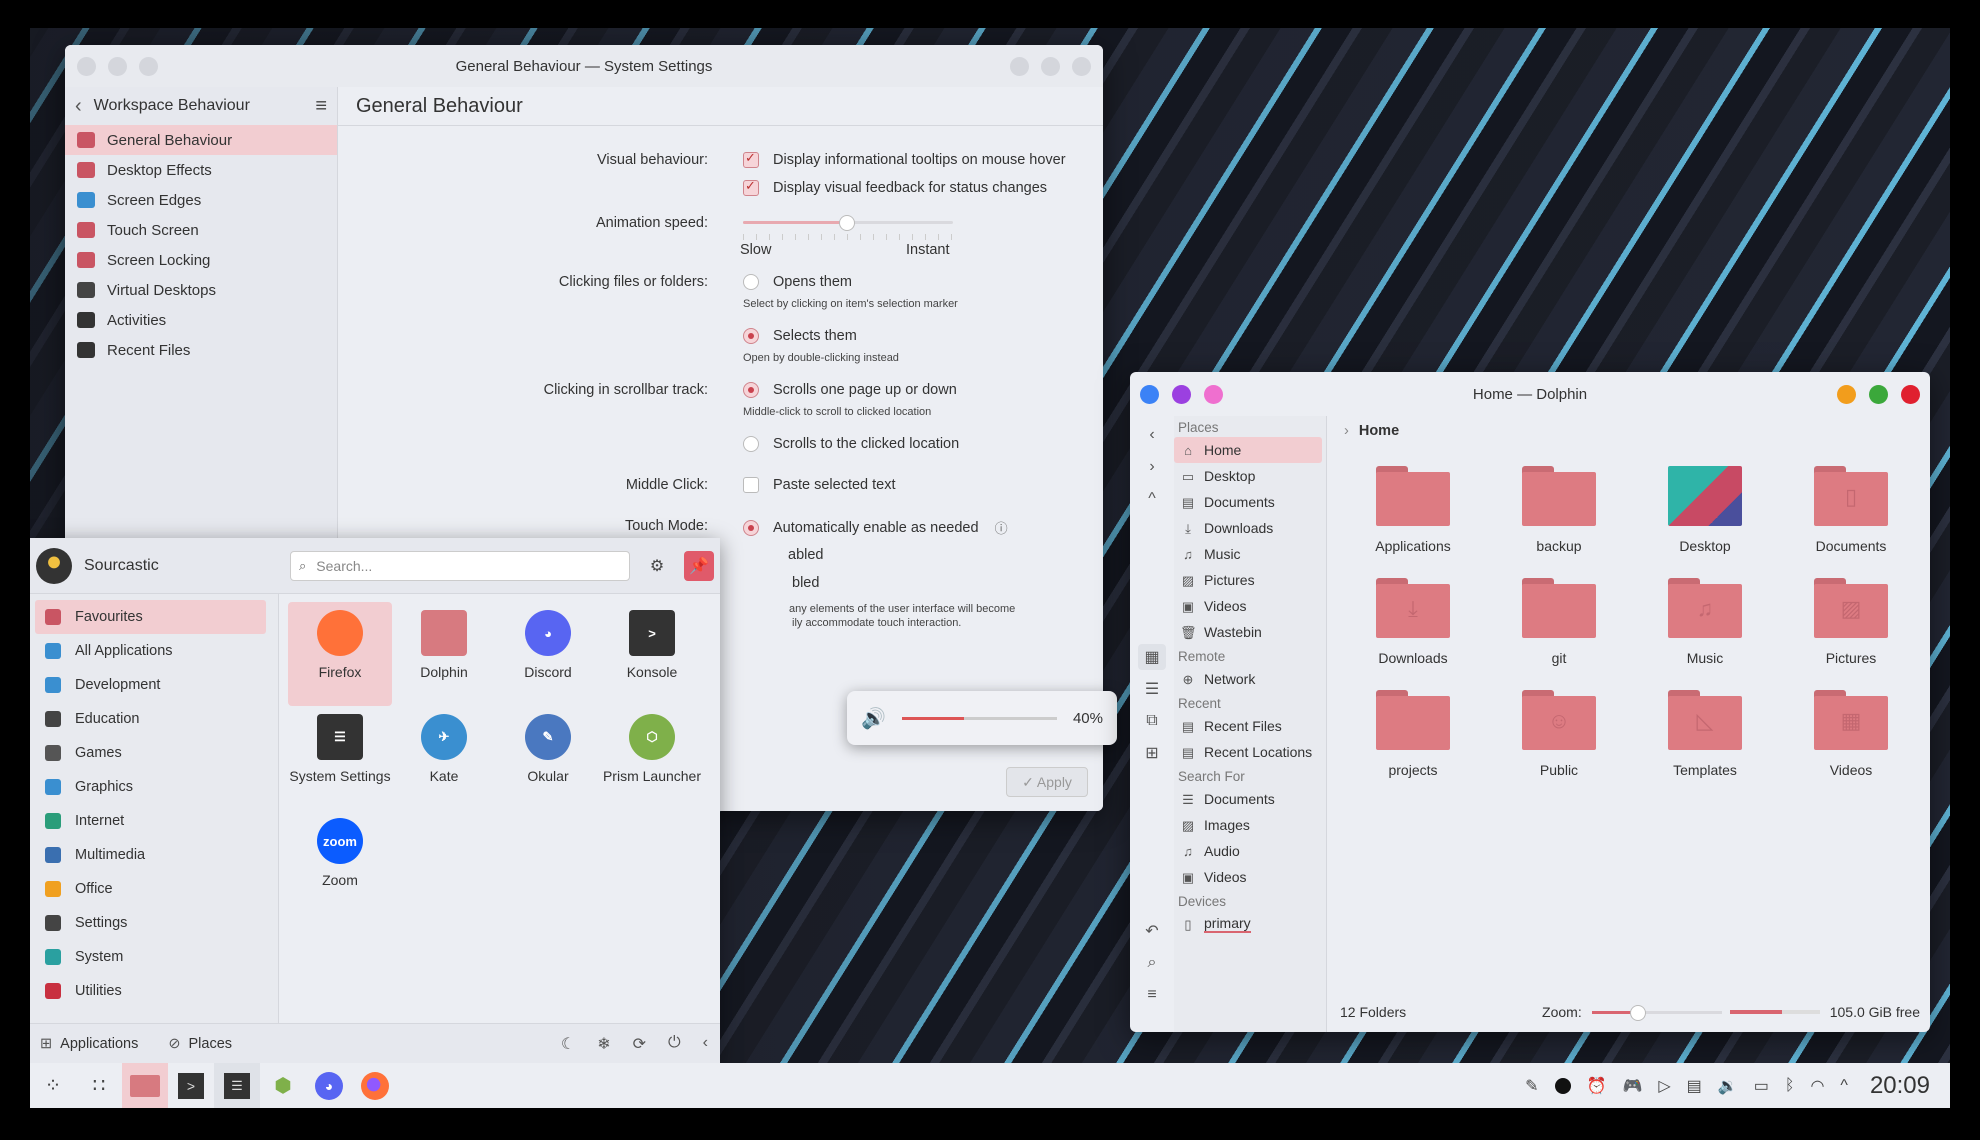 This screenshot has width=1980, height=1140. Describe the element at coordinates (1248, 851) in the screenshot. I see `places-item: ♫ Audio` at that location.